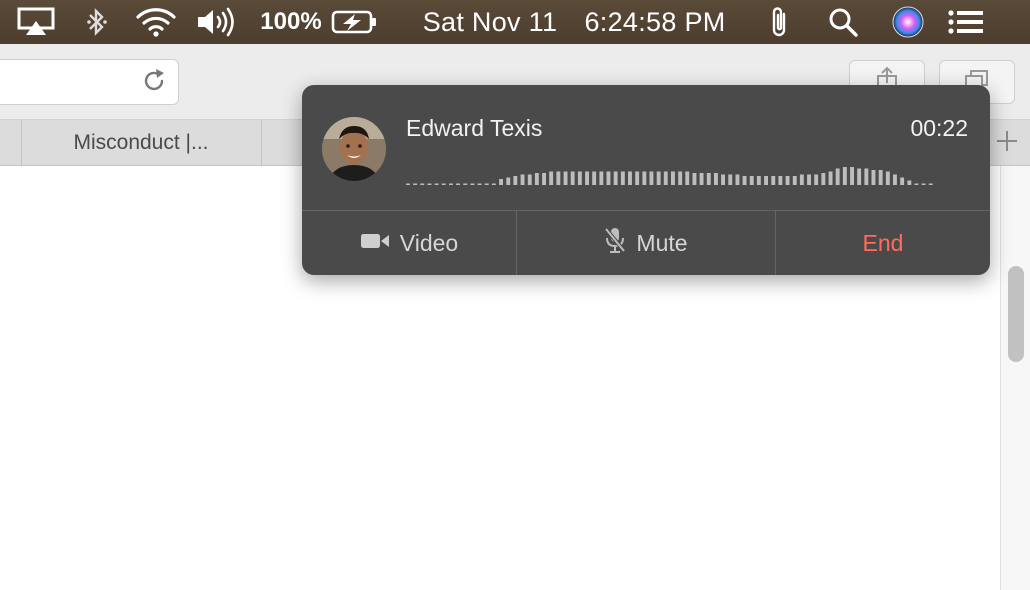 The height and width of the screenshot is (590, 1030). What do you see at coordinates (662, 242) in the screenshot?
I see `mute-label: Mute` at bounding box center [662, 242].